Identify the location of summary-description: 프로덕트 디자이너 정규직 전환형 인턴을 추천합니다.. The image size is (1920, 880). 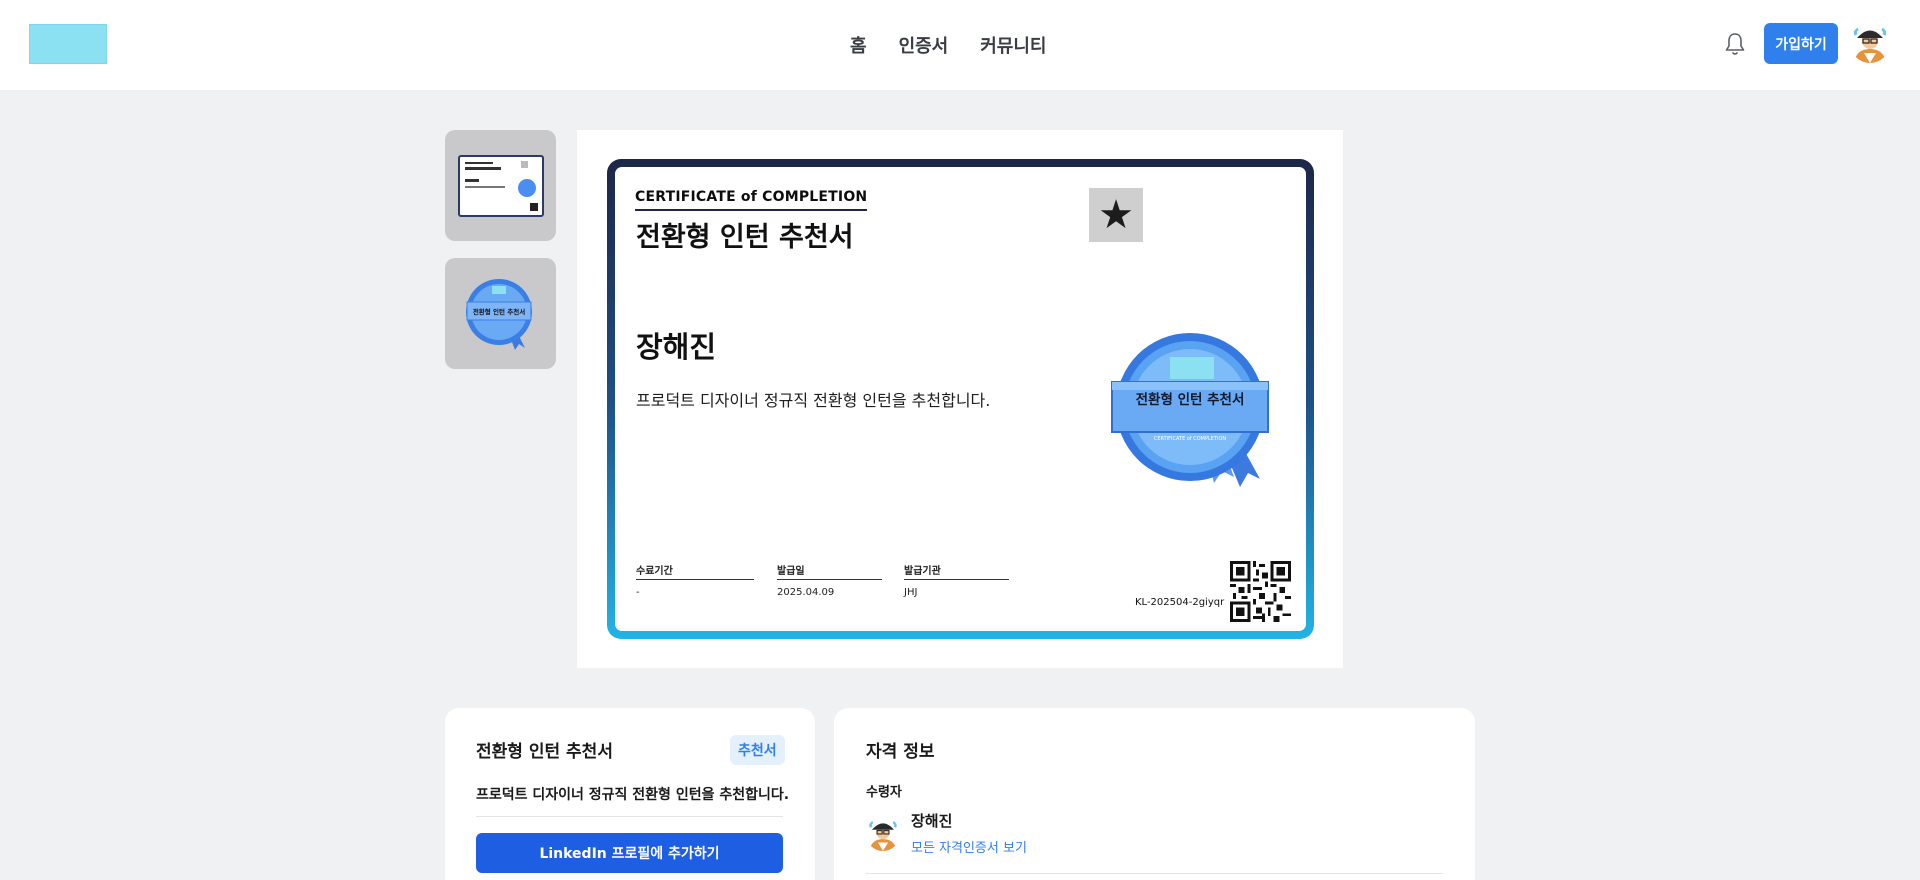
(633, 795).